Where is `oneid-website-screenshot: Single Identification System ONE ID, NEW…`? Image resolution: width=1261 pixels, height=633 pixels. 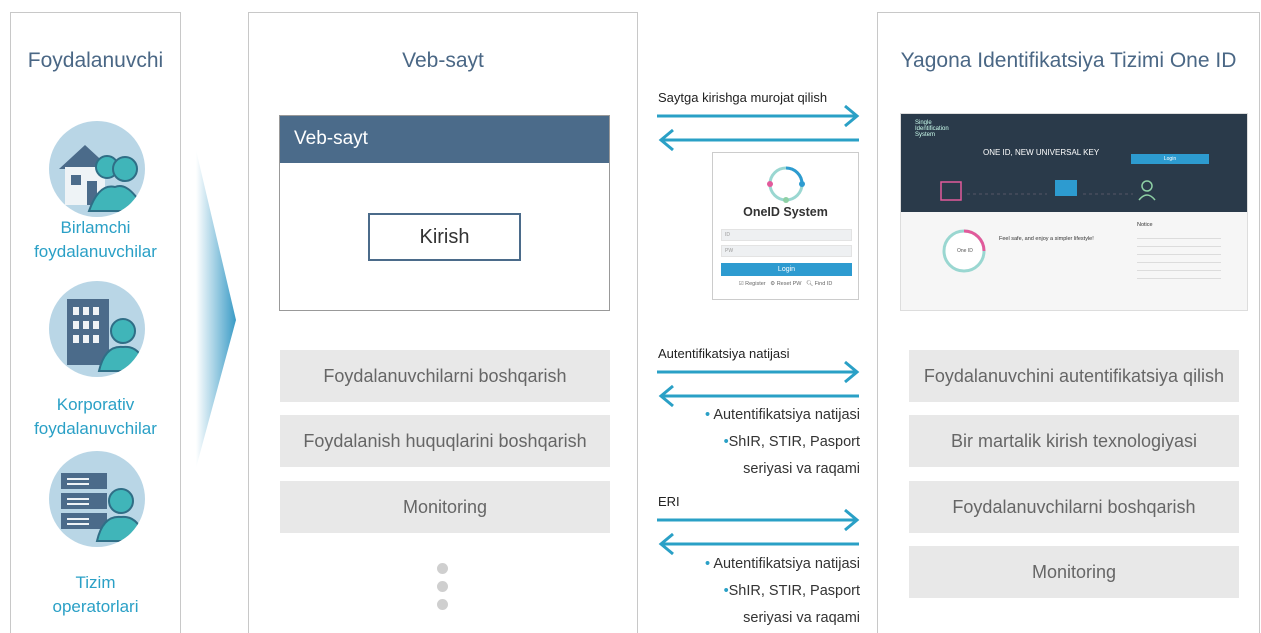
oneid-website-screenshot: Single Identification System ONE ID, NEW… is located at coordinates (1074, 212).